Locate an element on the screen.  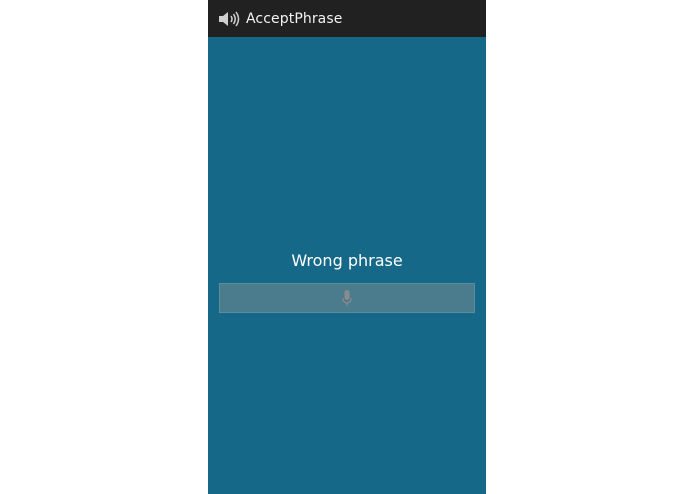
microphone-button is located at coordinates (347, 298).